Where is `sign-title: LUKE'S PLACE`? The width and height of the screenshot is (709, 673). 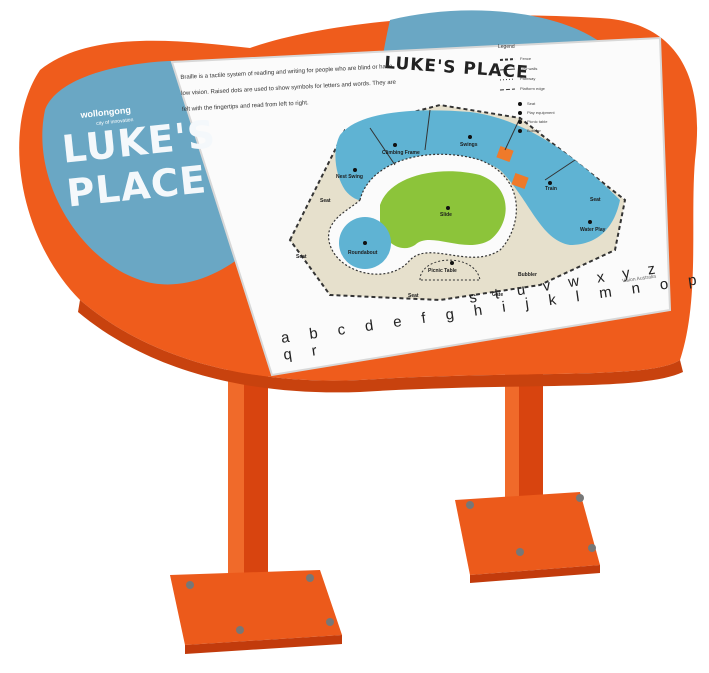
sign-title: LUKE'S PLACE is located at coordinates (139, 164).